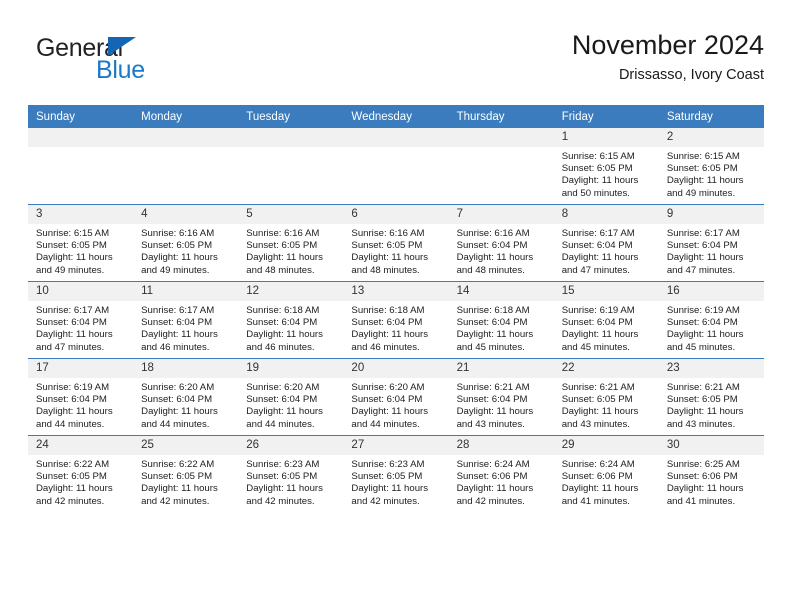 The width and height of the screenshot is (792, 612). What do you see at coordinates (186, 368) in the screenshot?
I see `day-number: 18` at bounding box center [186, 368].